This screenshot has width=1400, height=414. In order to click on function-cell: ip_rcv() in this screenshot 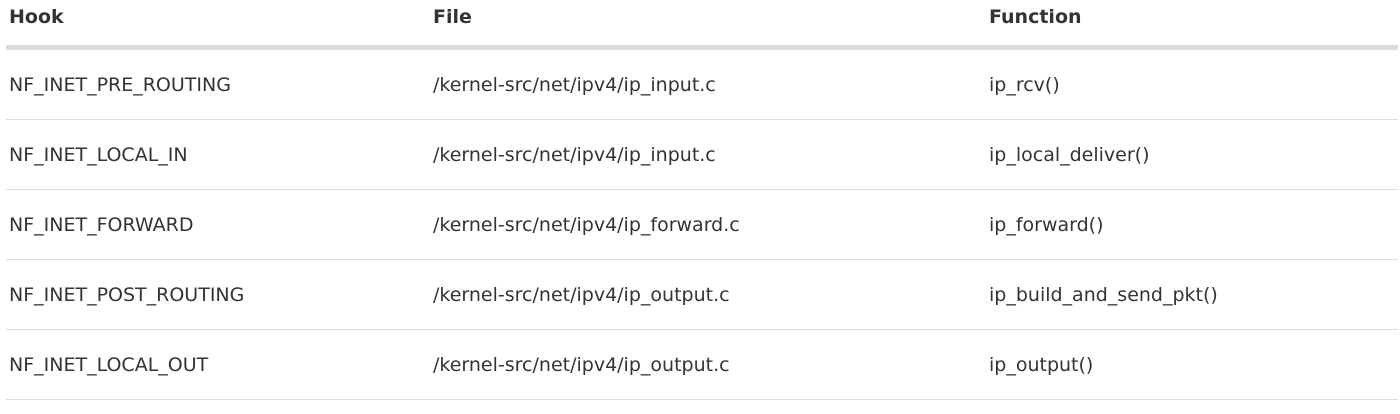, I will do `click(1024, 84)`.